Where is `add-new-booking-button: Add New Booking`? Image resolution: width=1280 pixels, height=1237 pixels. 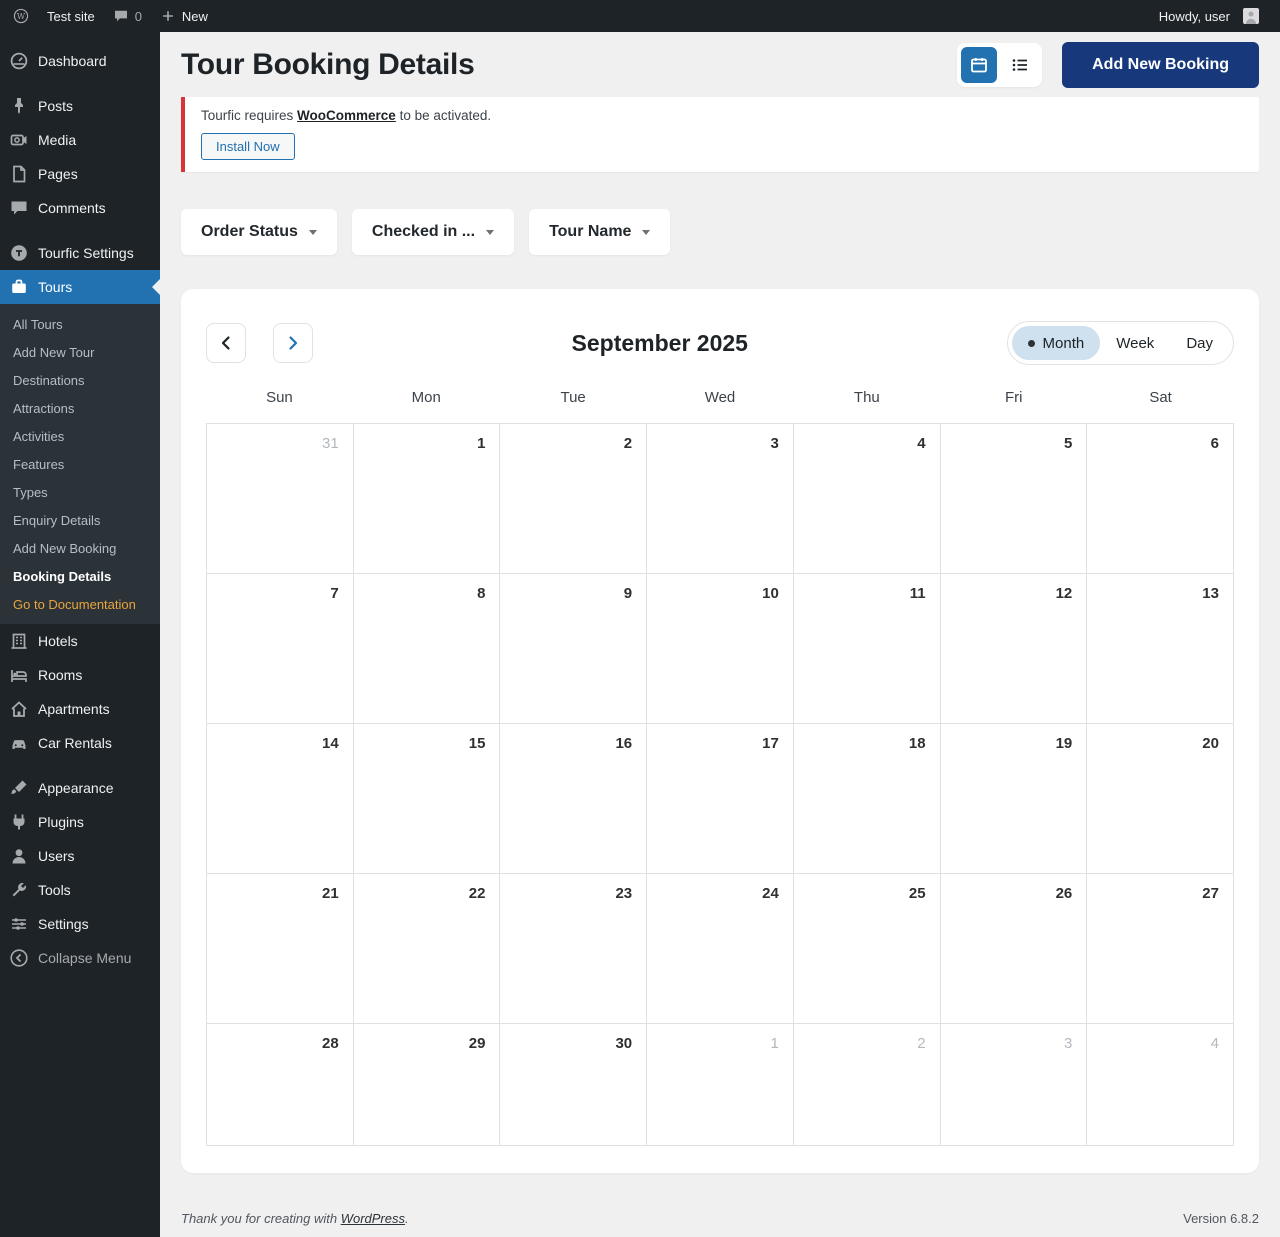
add-new-booking-button: Add New Booking is located at coordinates (1160, 65).